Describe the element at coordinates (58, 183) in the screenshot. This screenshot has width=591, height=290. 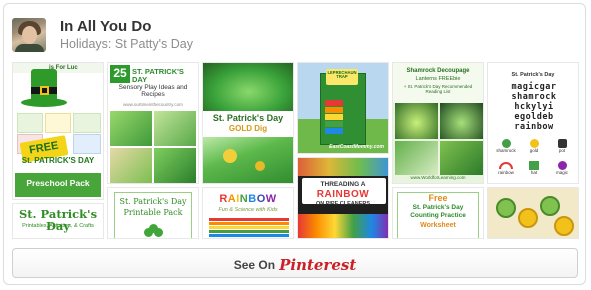
I see `pin-subtitle: Preschool Pack` at that location.